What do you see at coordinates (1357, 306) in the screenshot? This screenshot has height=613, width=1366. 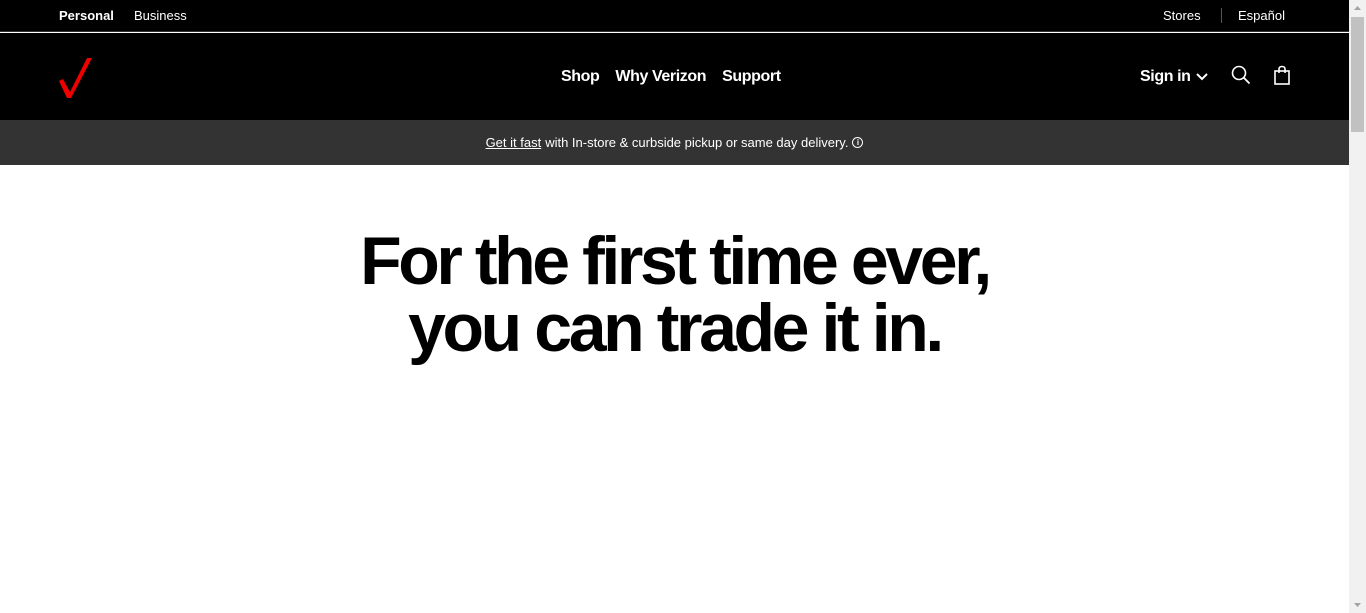 I see `vertical-scrollbar` at bounding box center [1357, 306].